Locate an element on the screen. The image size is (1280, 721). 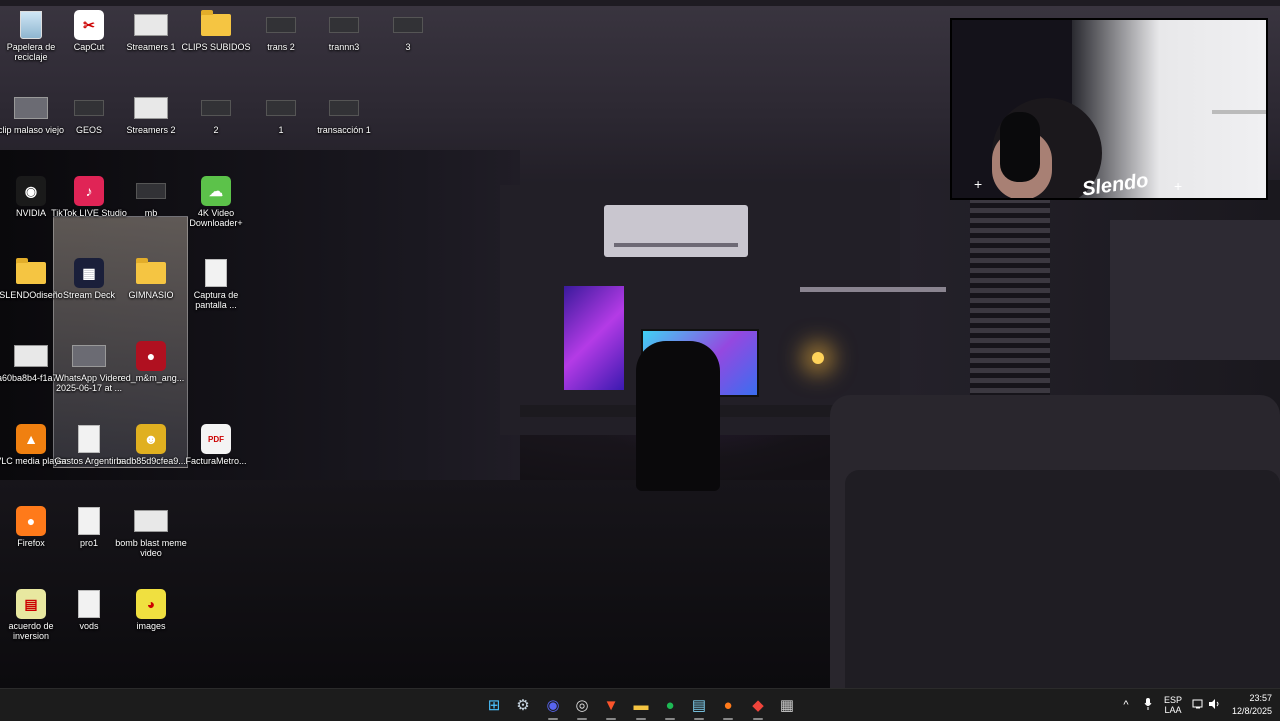
calculator-button: ▦ is located at coordinates (787, 705).